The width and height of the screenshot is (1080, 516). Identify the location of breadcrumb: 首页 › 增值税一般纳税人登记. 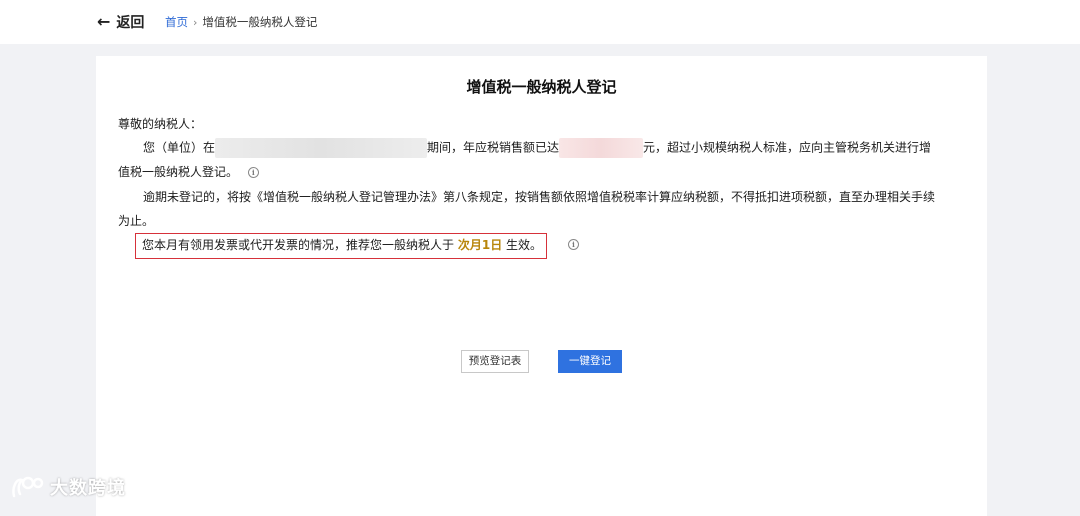
(241, 22).